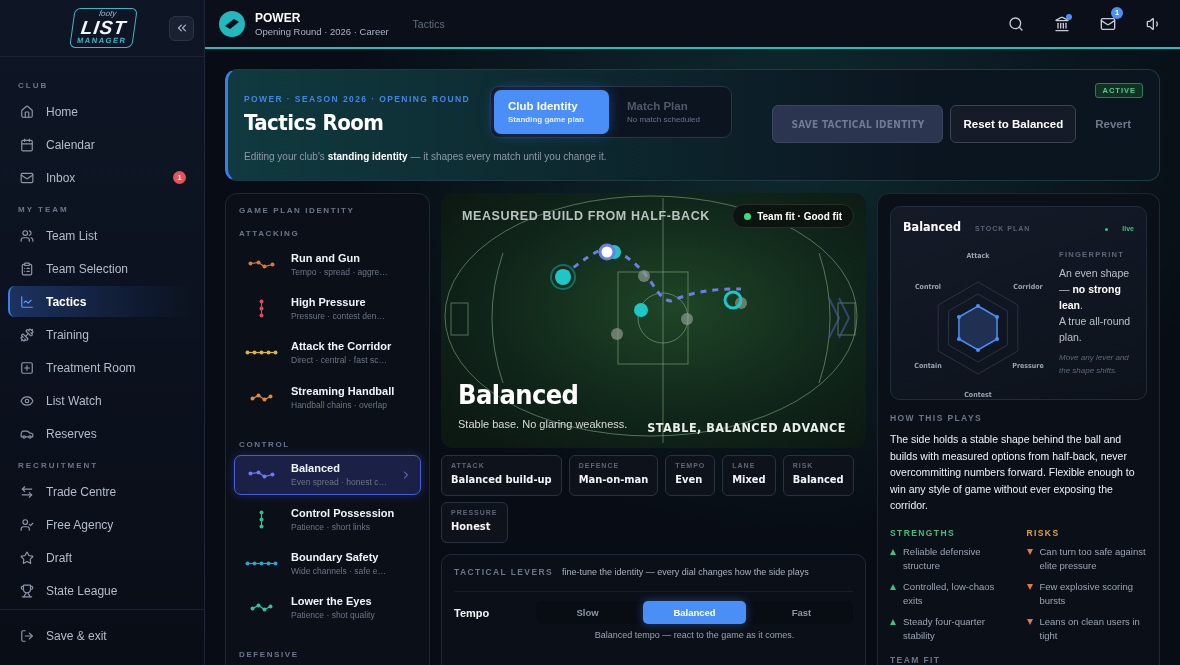  Describe the element at coordinates (327, 607) in the screenshot. I see `plan-item: Lower the Eyes Patience · shot quality` at that location.